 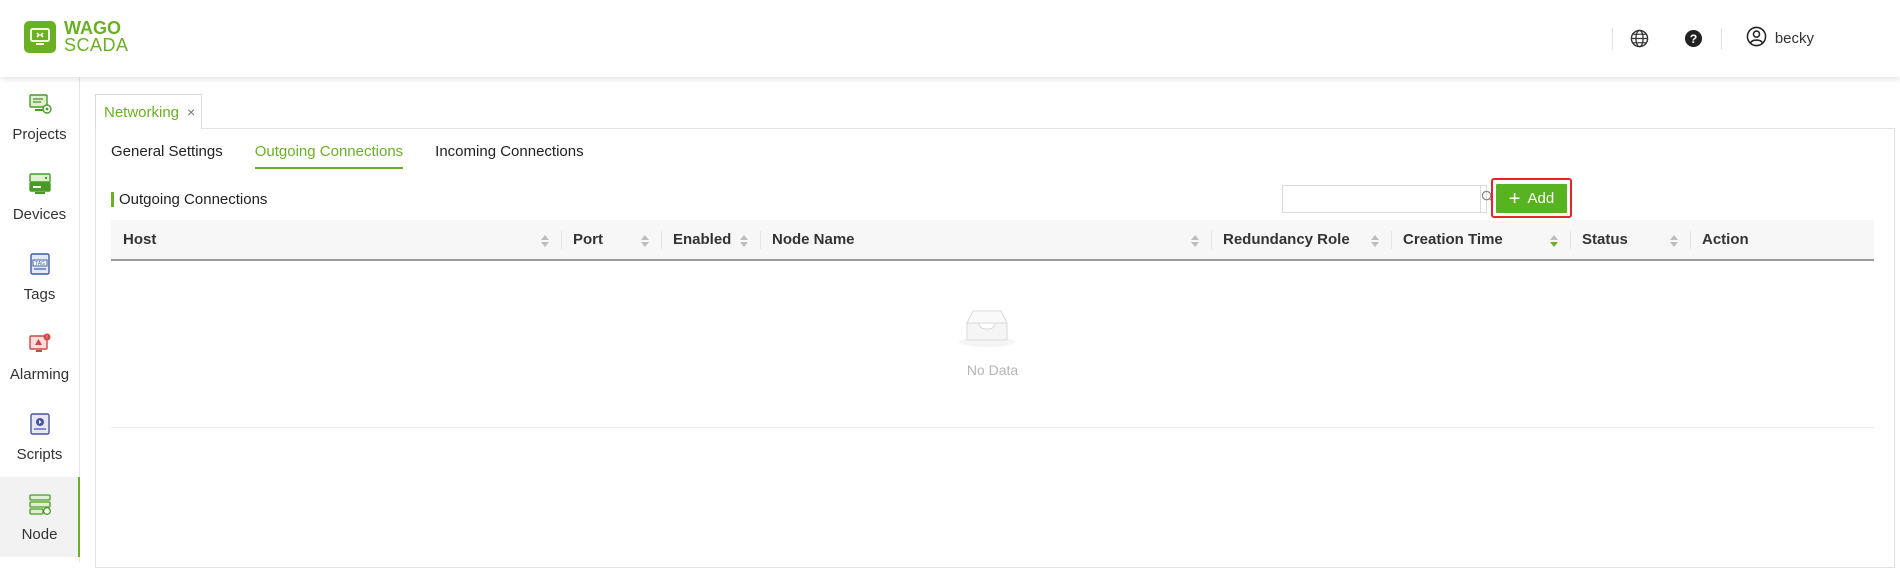 I want to click on close-icon: ×, so click(x=191, y=112).